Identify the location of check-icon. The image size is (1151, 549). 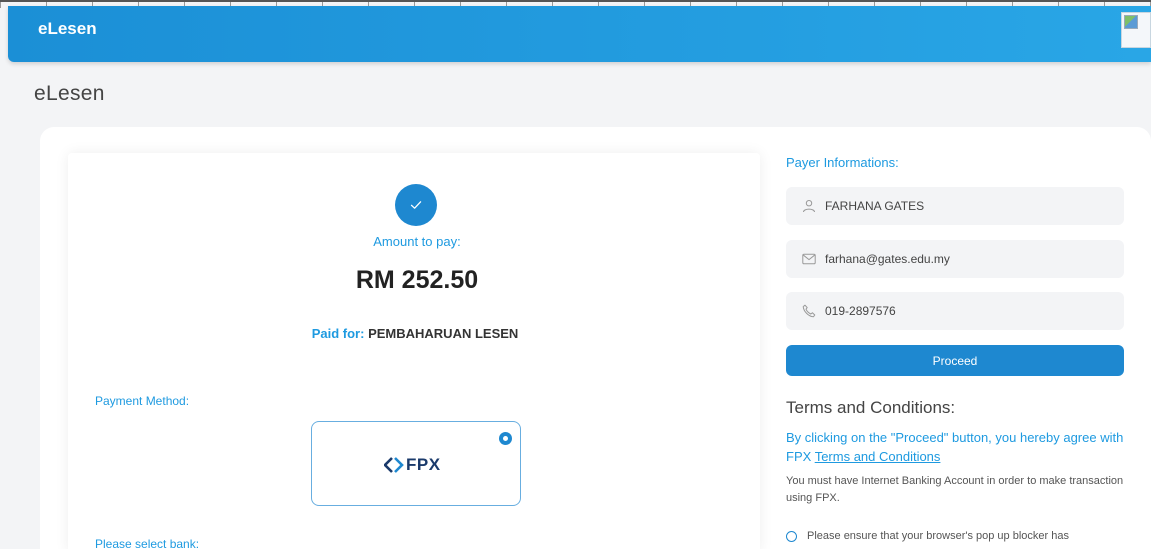
(416, 205).